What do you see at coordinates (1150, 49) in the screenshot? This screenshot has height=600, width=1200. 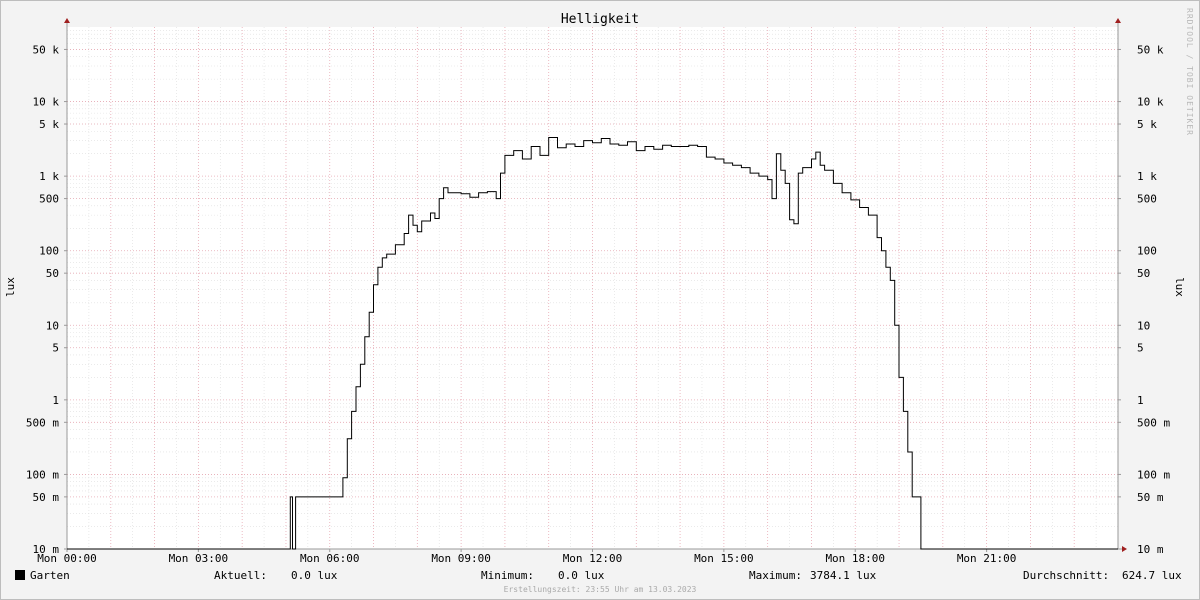 I see `y-tick-label-right: 50 k` at bounding box center [1150, 49].